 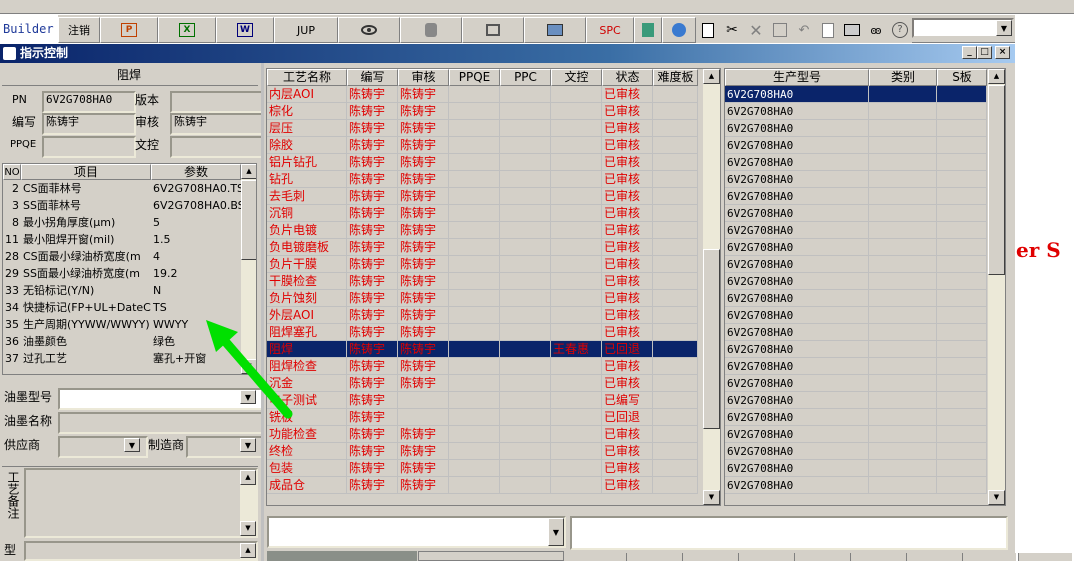 What do you see at coordinates (627, 77) in the screenshot?
I see `process-col-status: 状态` at bounding box center [627, 77].